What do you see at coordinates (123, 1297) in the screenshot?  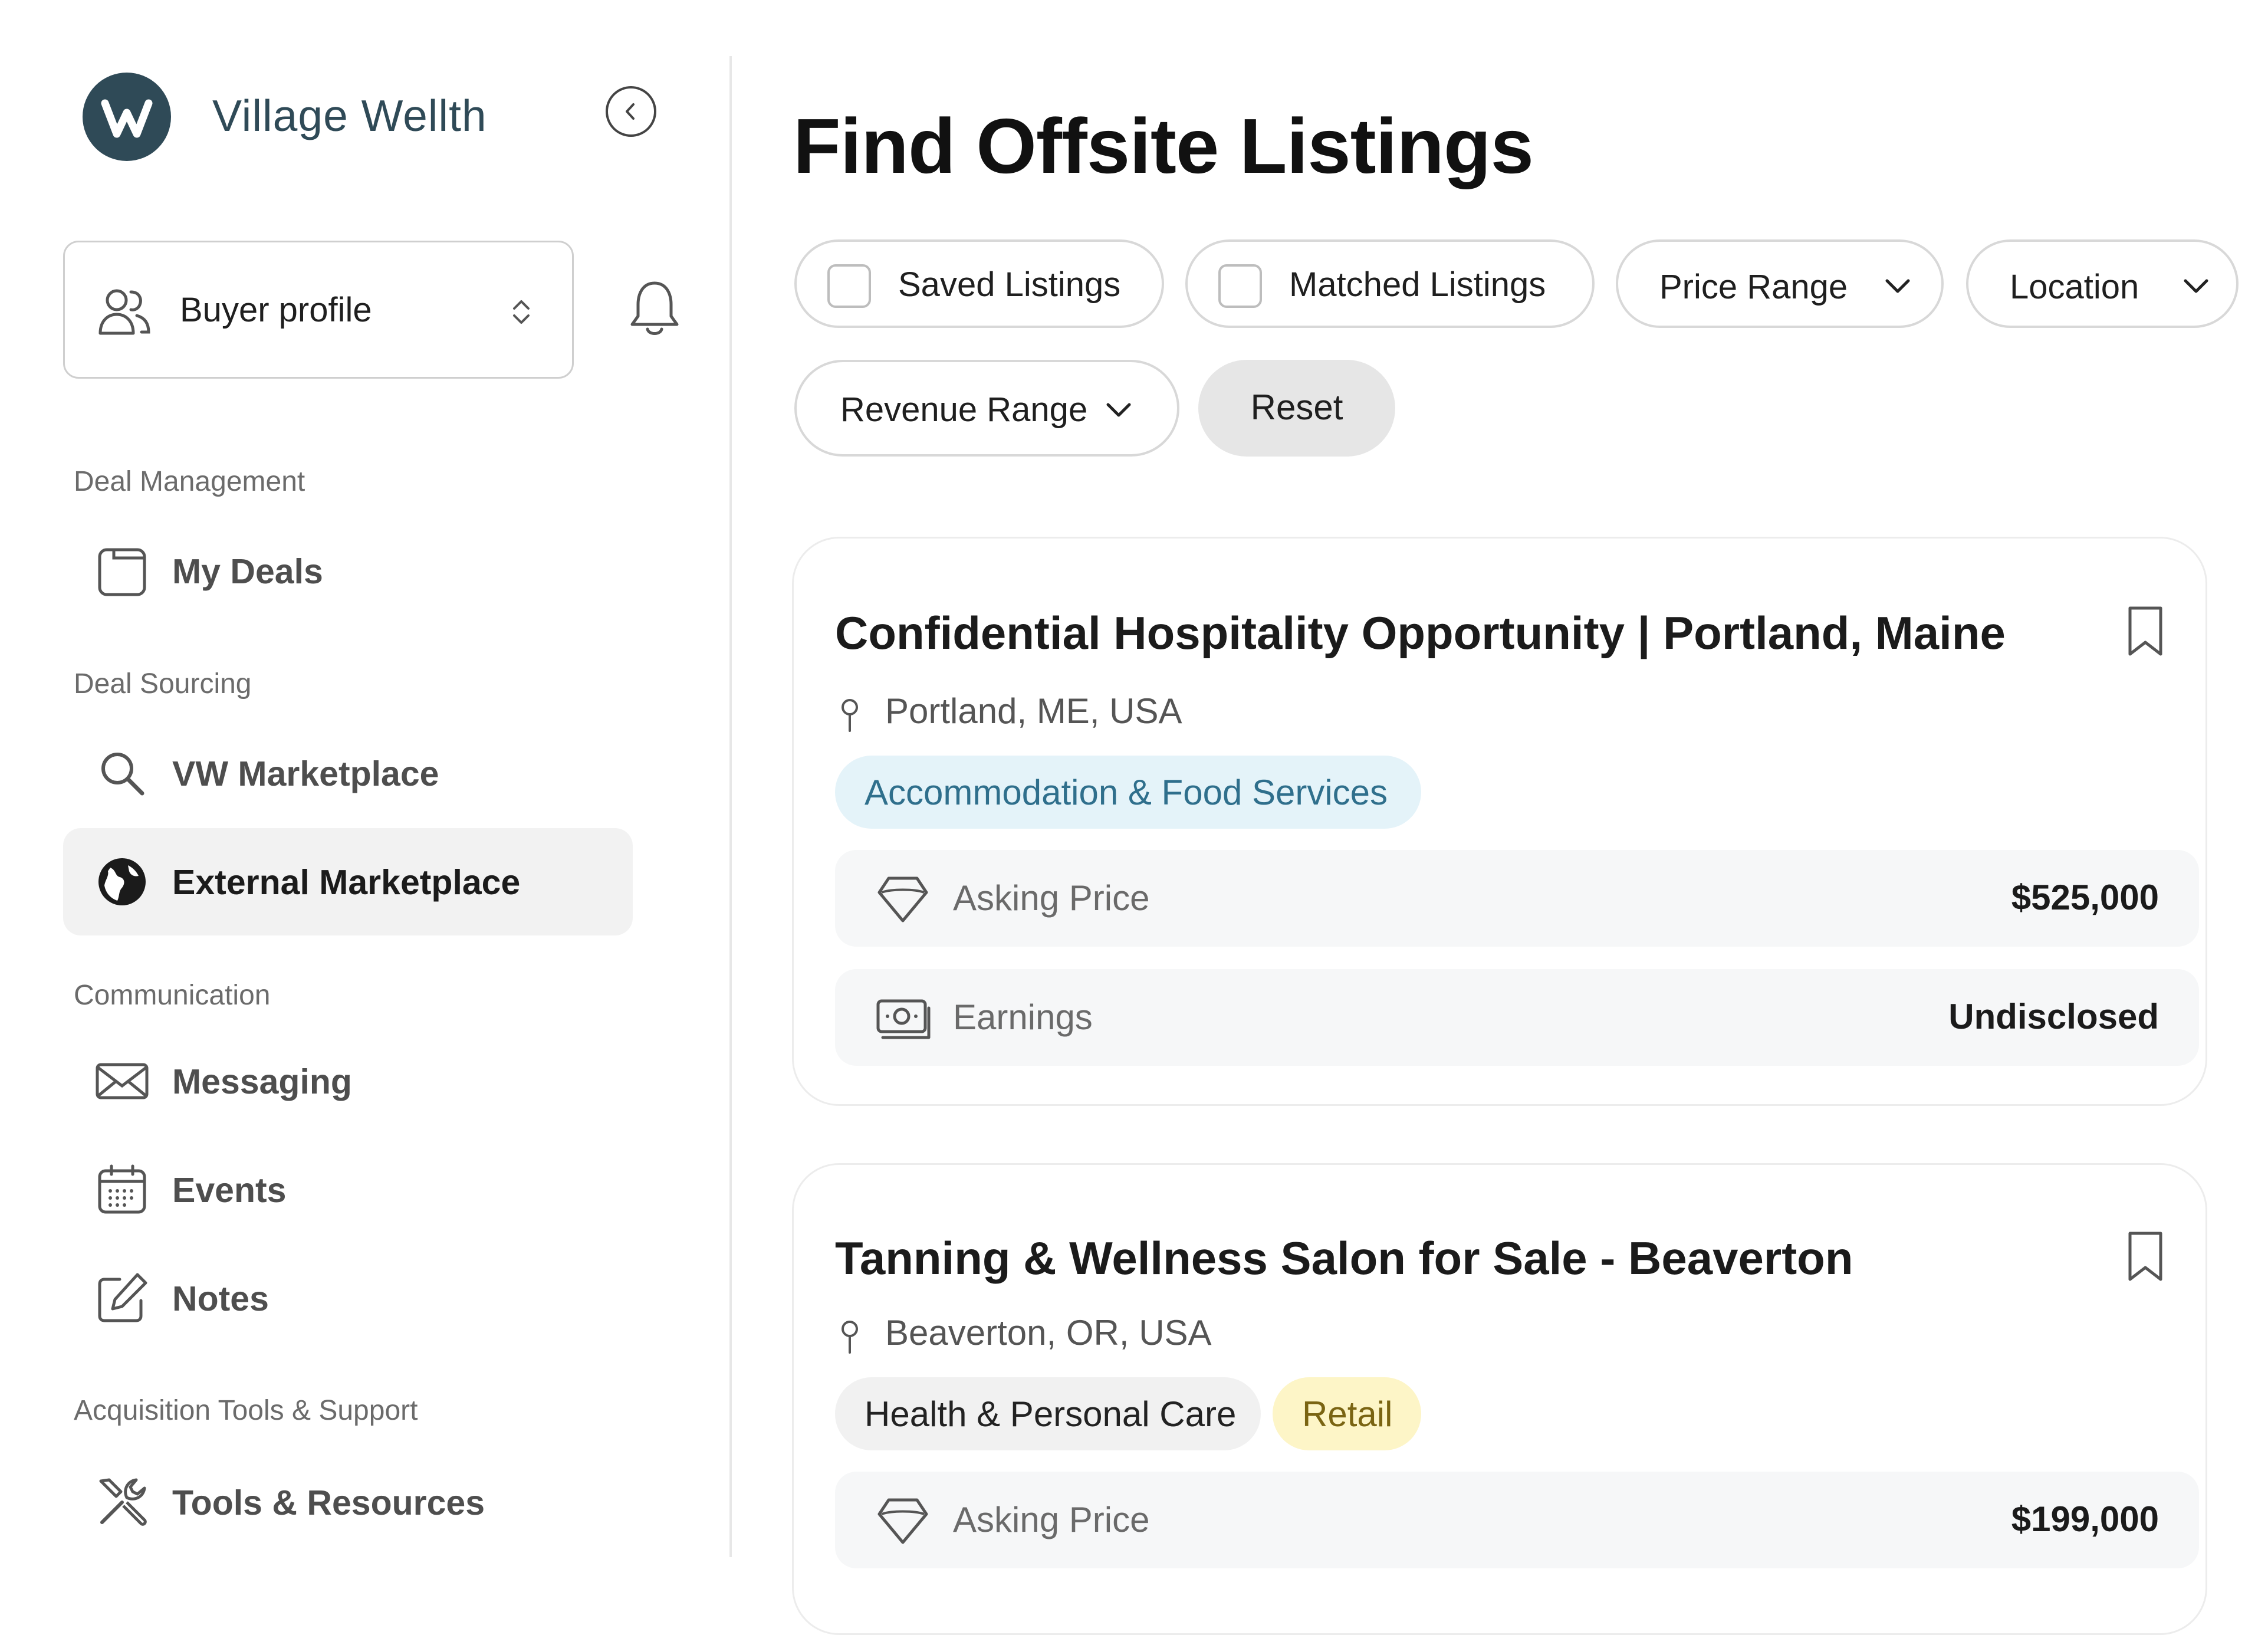 I see `pencil-square-icon` at bounding box center [123, 1297].